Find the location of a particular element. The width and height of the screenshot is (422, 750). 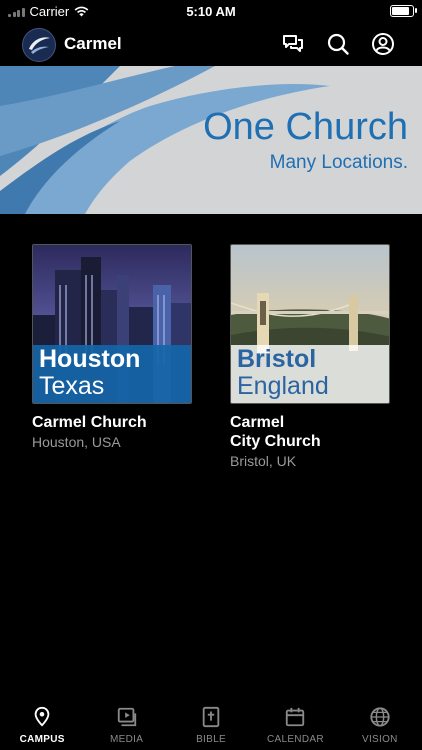

clock: 5:10 AM is located at coordinates (211, 11).